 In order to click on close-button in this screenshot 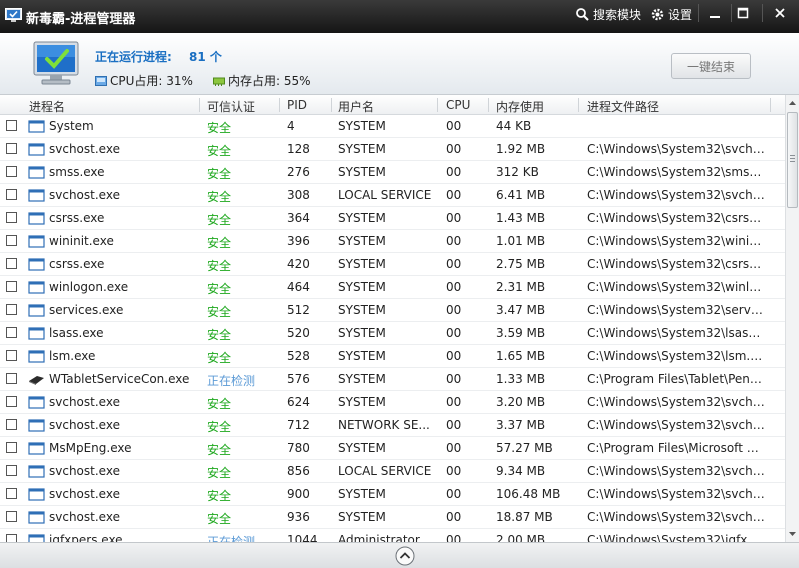, I will do `click(779, 13)`.